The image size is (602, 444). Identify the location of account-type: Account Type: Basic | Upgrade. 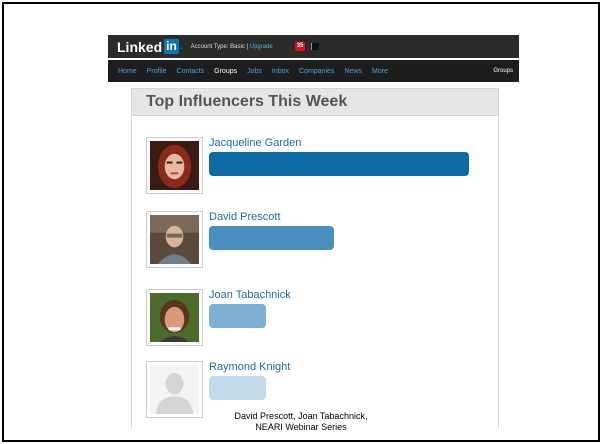
(232, 47).